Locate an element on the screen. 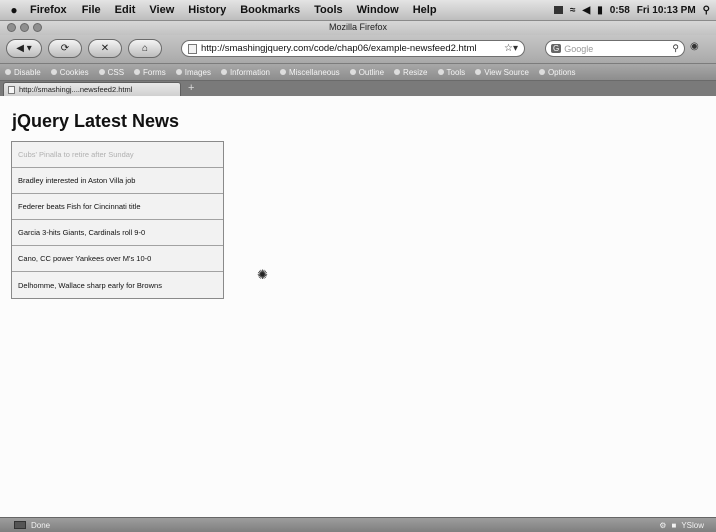 Image resolution: width=716 pixels, height=532 pixels. yslow-label: YSlow is located at coordinates (692, 525).